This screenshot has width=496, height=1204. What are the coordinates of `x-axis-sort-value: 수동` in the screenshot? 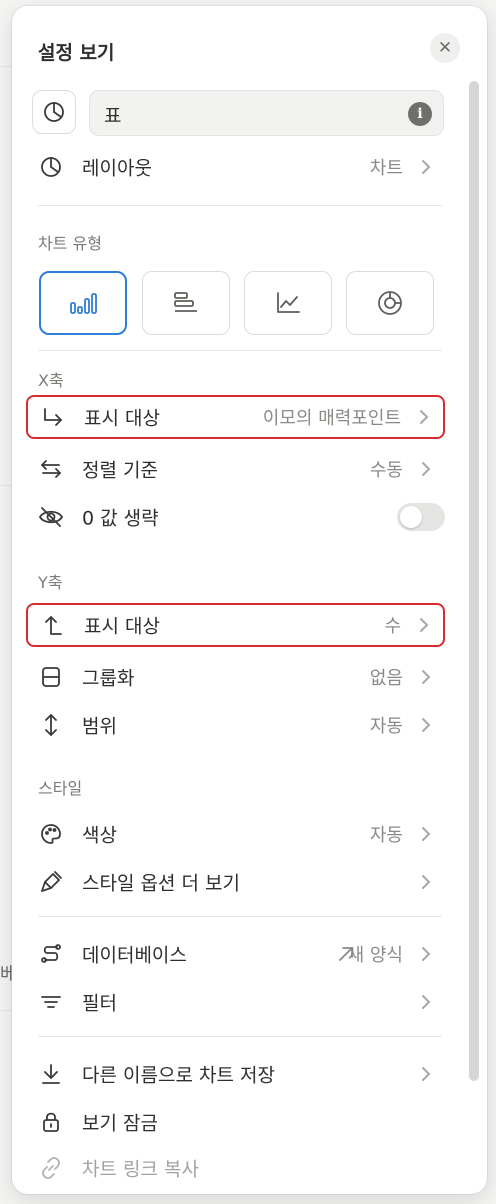 It's located at (386, 470).